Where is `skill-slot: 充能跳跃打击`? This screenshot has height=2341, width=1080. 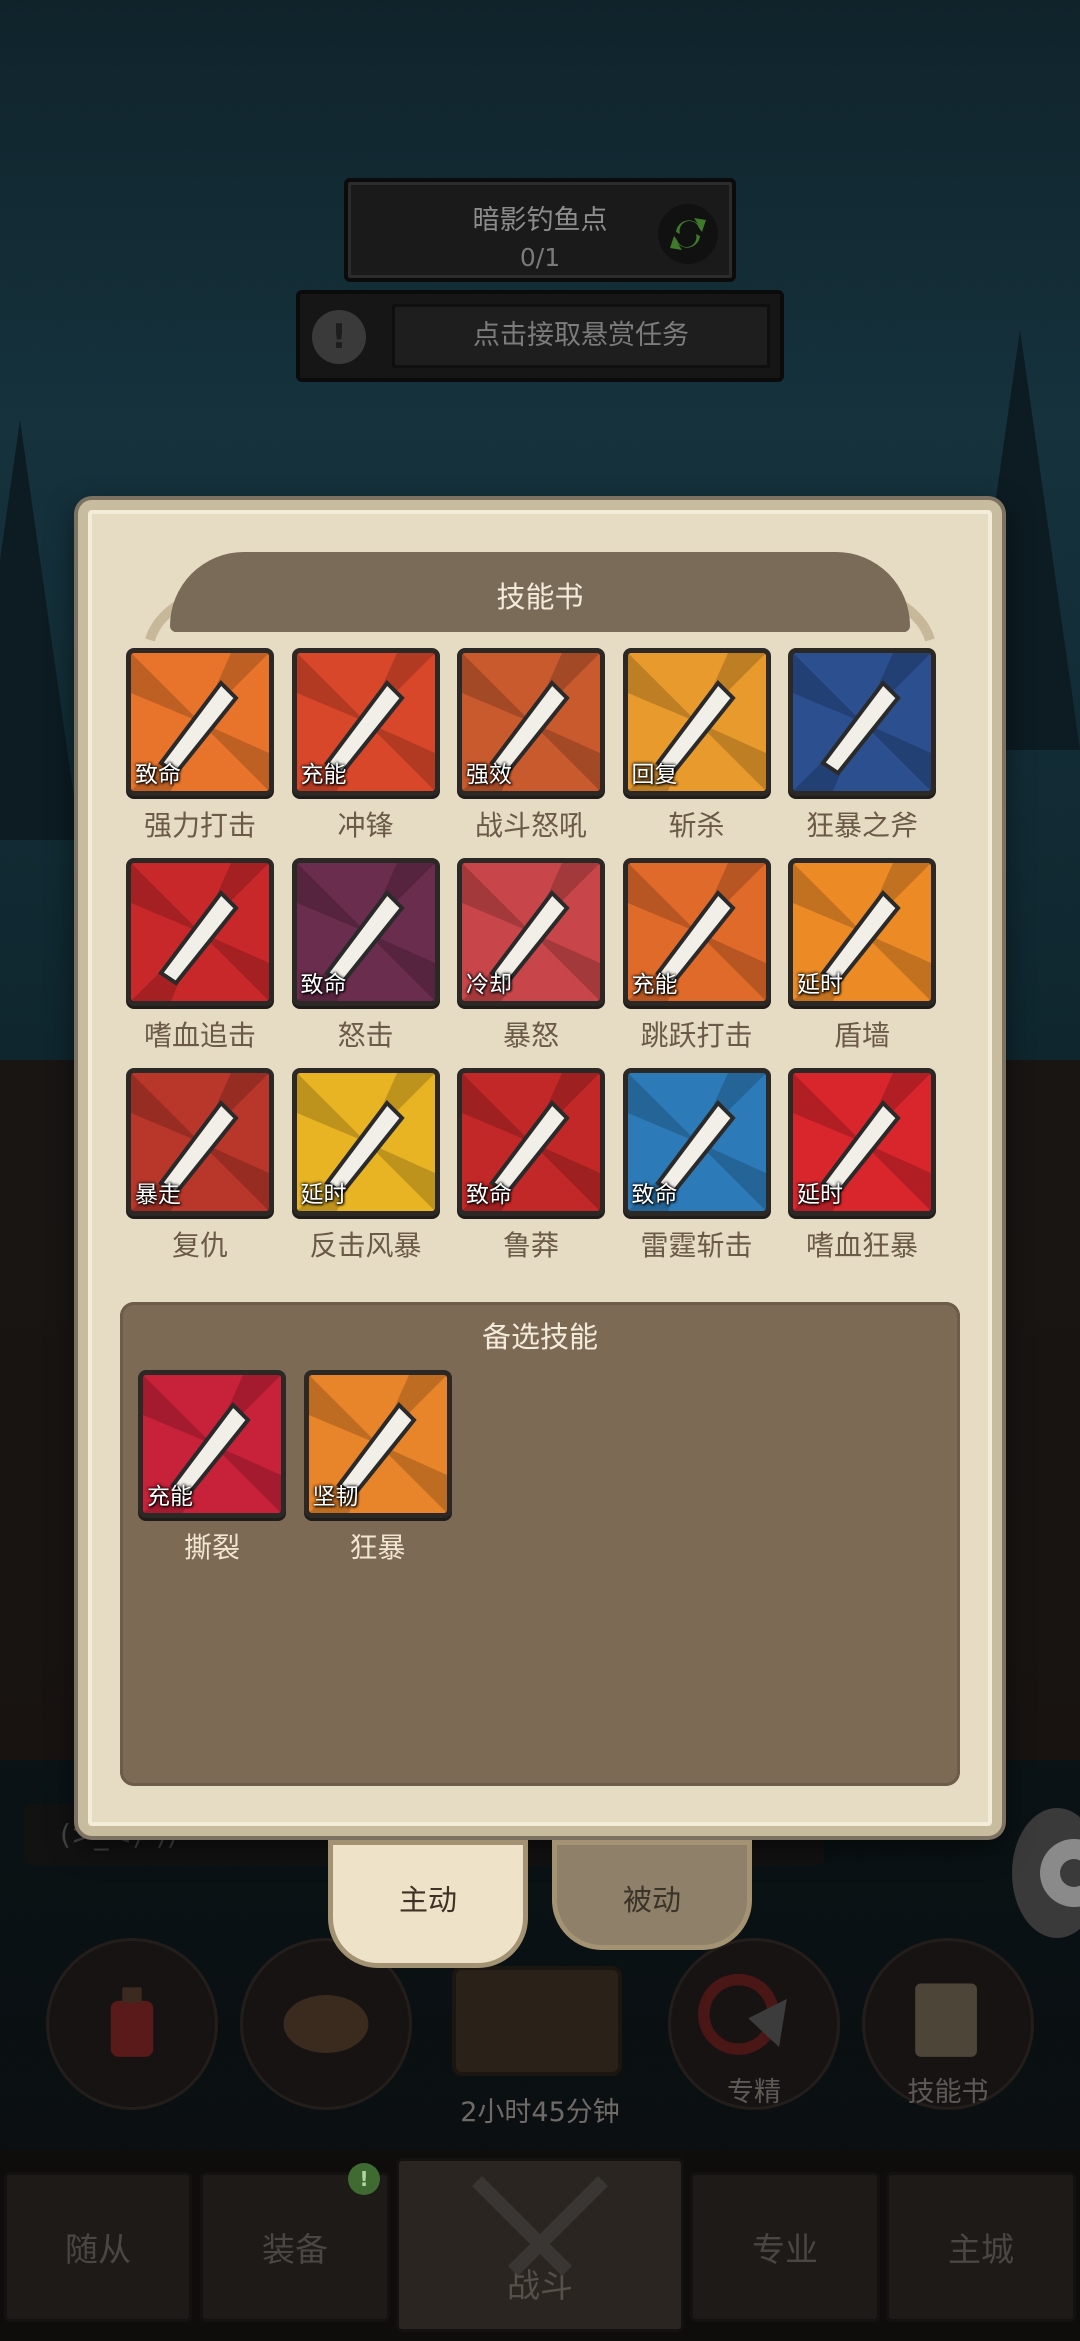 skill-slot: 充能跳跃打击 is located at coordinates (696, 956).